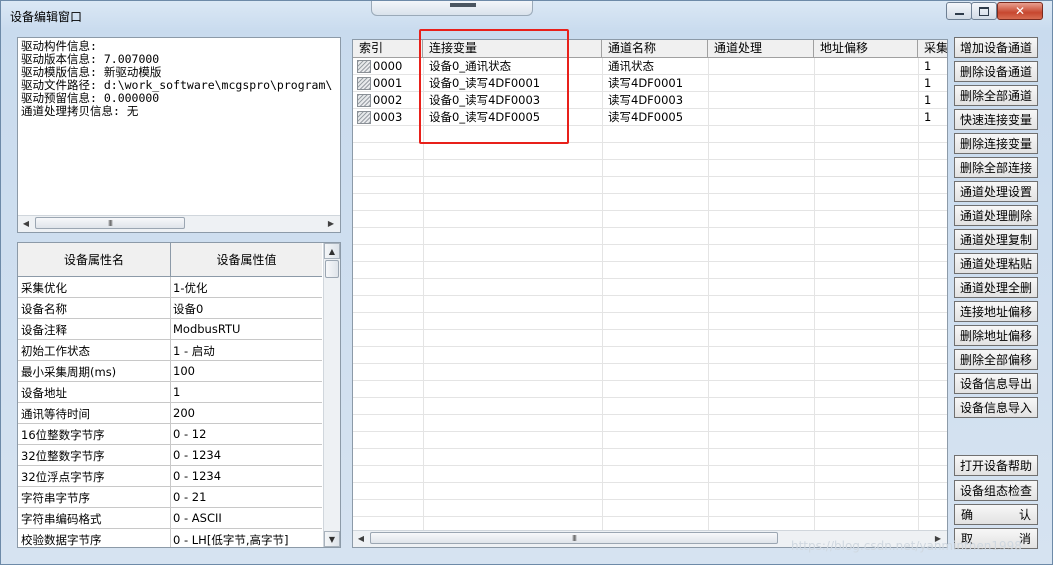  I want to click on maximize-icon, so click(984, 11).